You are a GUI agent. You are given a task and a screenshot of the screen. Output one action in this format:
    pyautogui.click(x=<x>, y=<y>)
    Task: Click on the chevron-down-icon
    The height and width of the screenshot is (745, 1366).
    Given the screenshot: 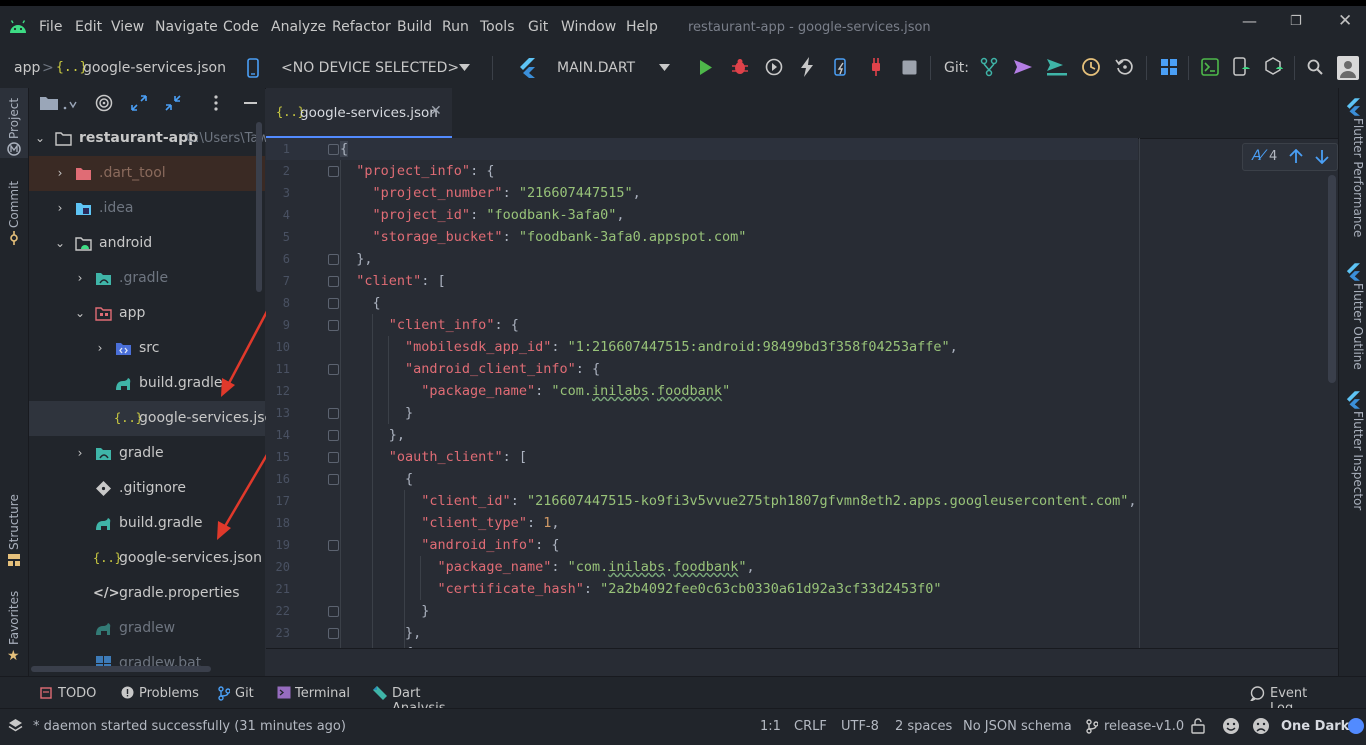 What is the action you would take?
    pyautogui.click(x=464, y=67)
    